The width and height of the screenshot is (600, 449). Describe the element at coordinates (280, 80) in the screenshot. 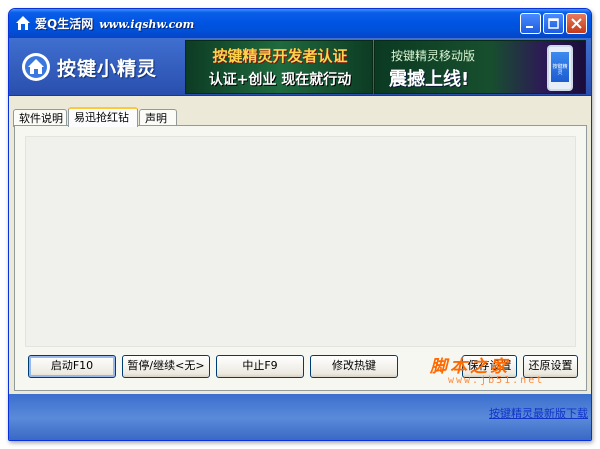

I see `banner1-line2: 认证+创业 现在就行动` at that location.